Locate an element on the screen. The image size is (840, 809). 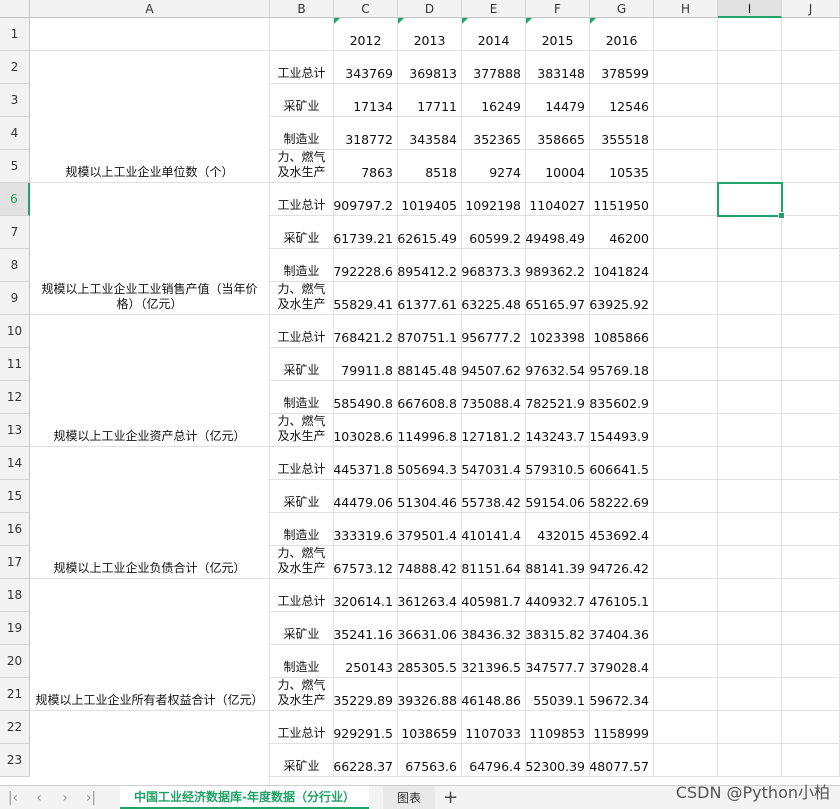
value-cell: 143243.7 is located at coordinates (558, 430).